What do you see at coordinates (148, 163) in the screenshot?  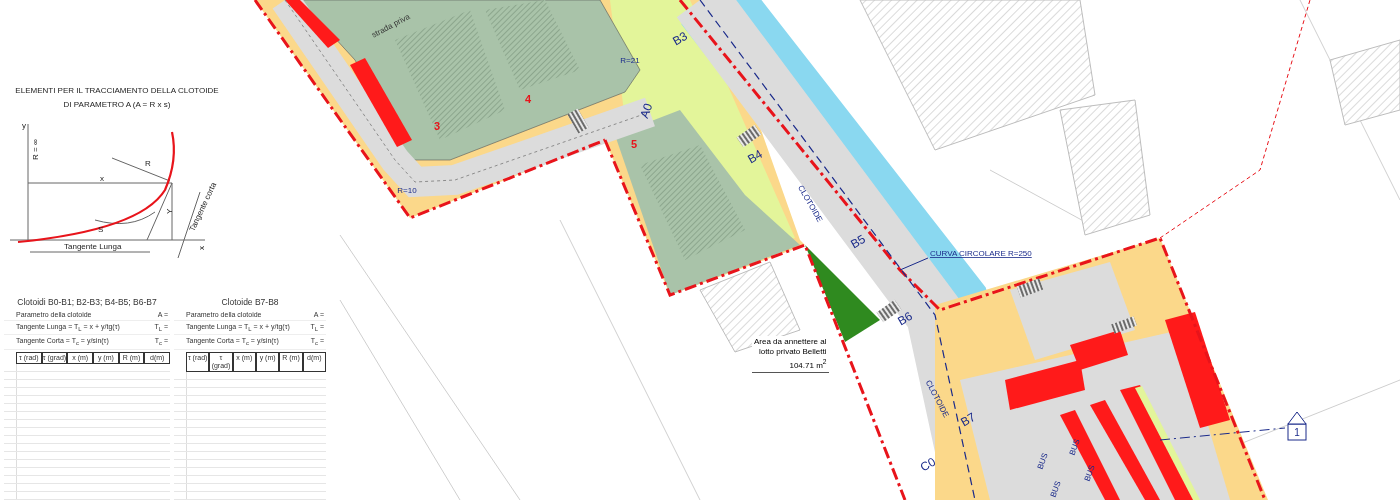 I see `diagram-label: R` at bounding box center [148, 163].